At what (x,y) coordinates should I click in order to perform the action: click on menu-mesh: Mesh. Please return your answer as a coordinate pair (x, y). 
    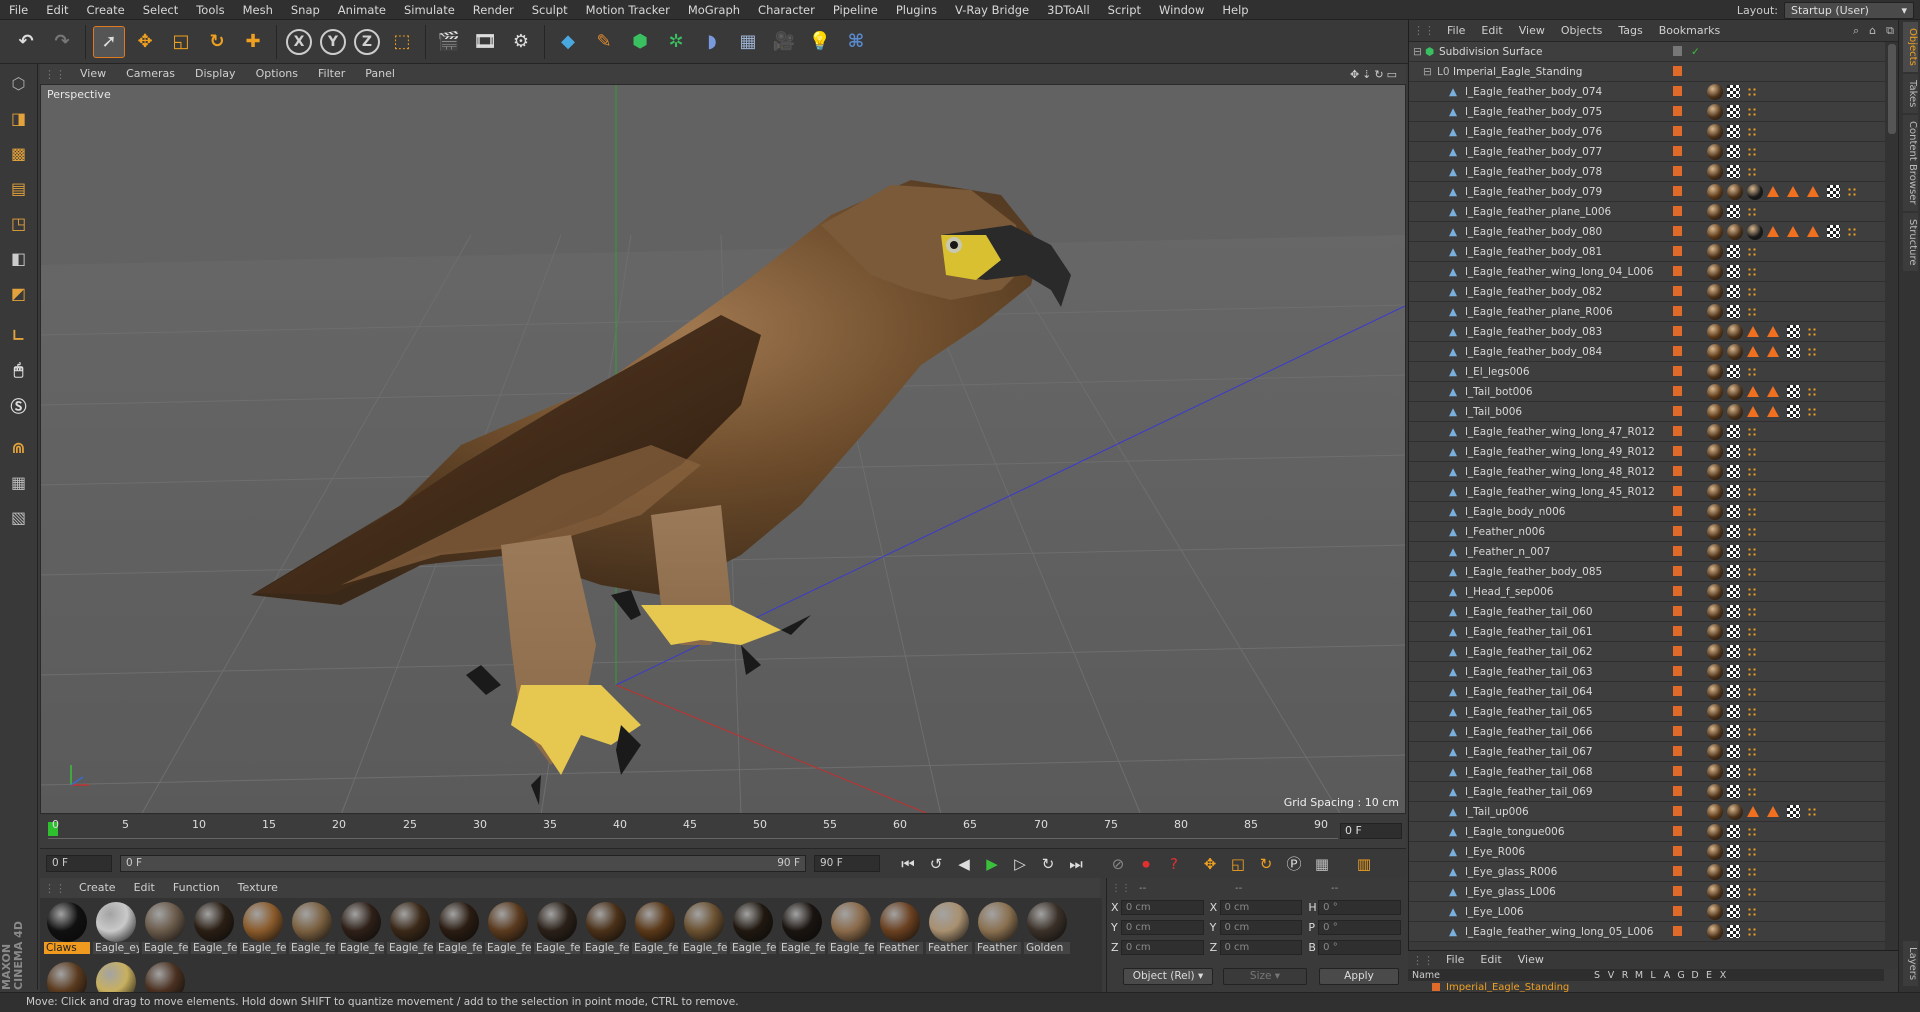
    Looking at the image, I should click on (258, 10).